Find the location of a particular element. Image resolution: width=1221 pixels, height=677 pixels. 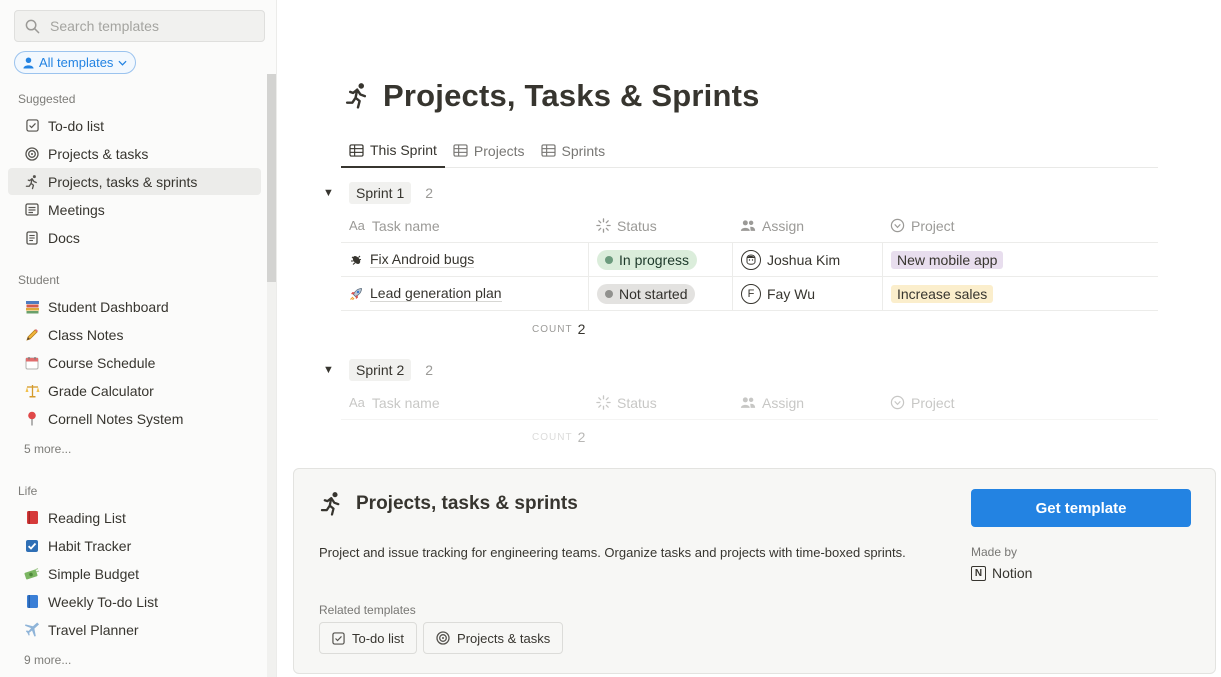

related-to-do-list-button: To-do list is located at coordinates (368, 638).